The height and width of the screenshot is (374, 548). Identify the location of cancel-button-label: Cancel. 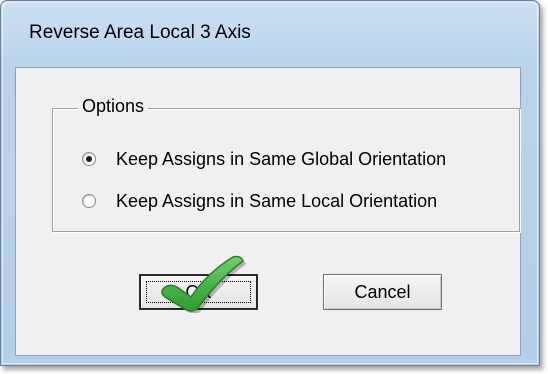
(382, 291).